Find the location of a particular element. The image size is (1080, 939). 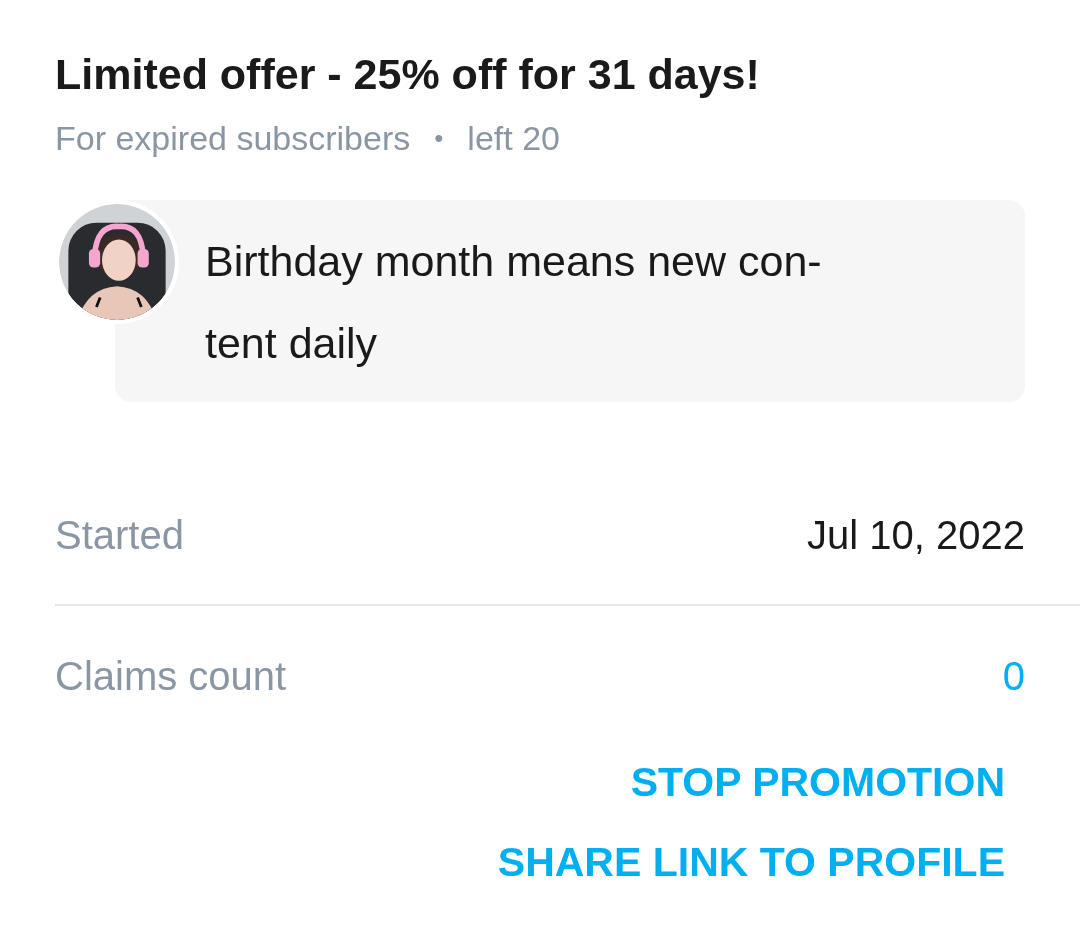

stop-promotion-button: STOP PROMOTION is located at coordinates (817, 782).